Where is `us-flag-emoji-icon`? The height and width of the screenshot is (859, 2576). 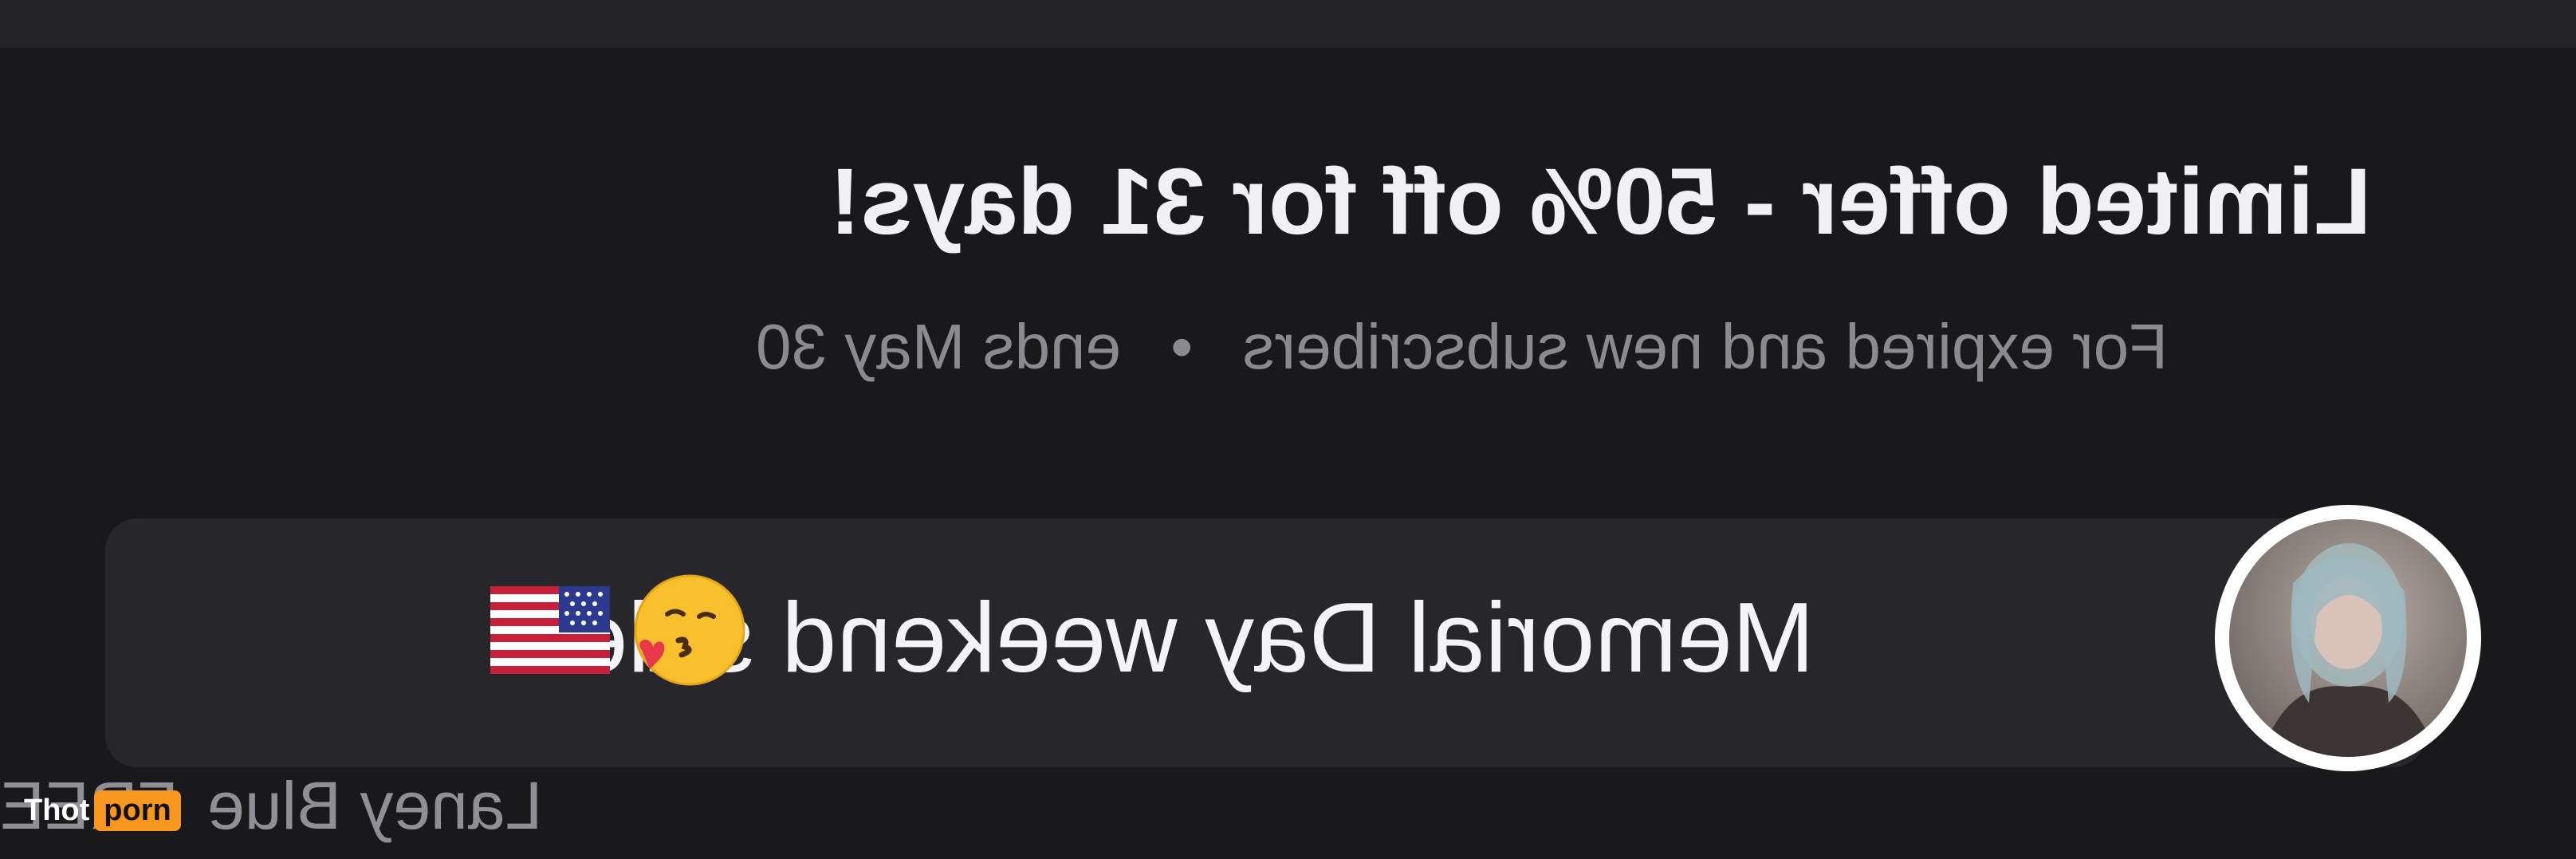
us-flag-emoji-icon is located at coordinates (550, 630).